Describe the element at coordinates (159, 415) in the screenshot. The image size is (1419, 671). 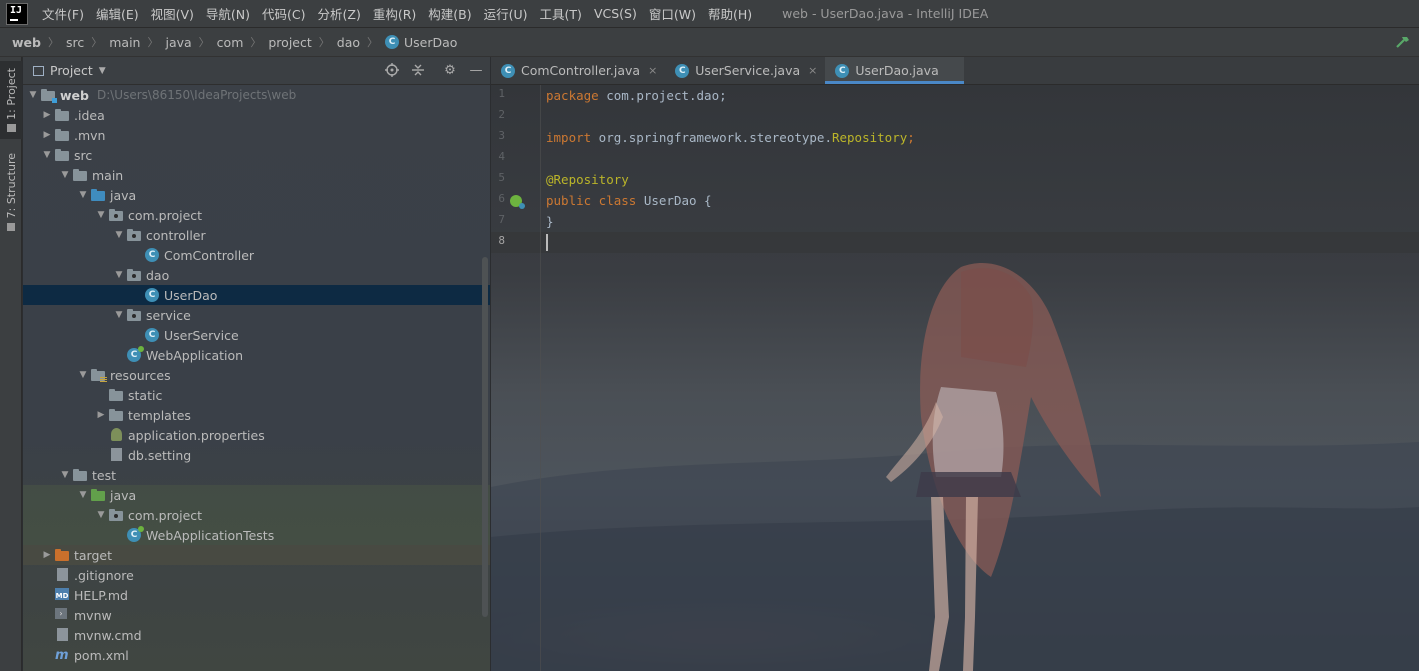
I see `tree-item-label: templates` at that location.